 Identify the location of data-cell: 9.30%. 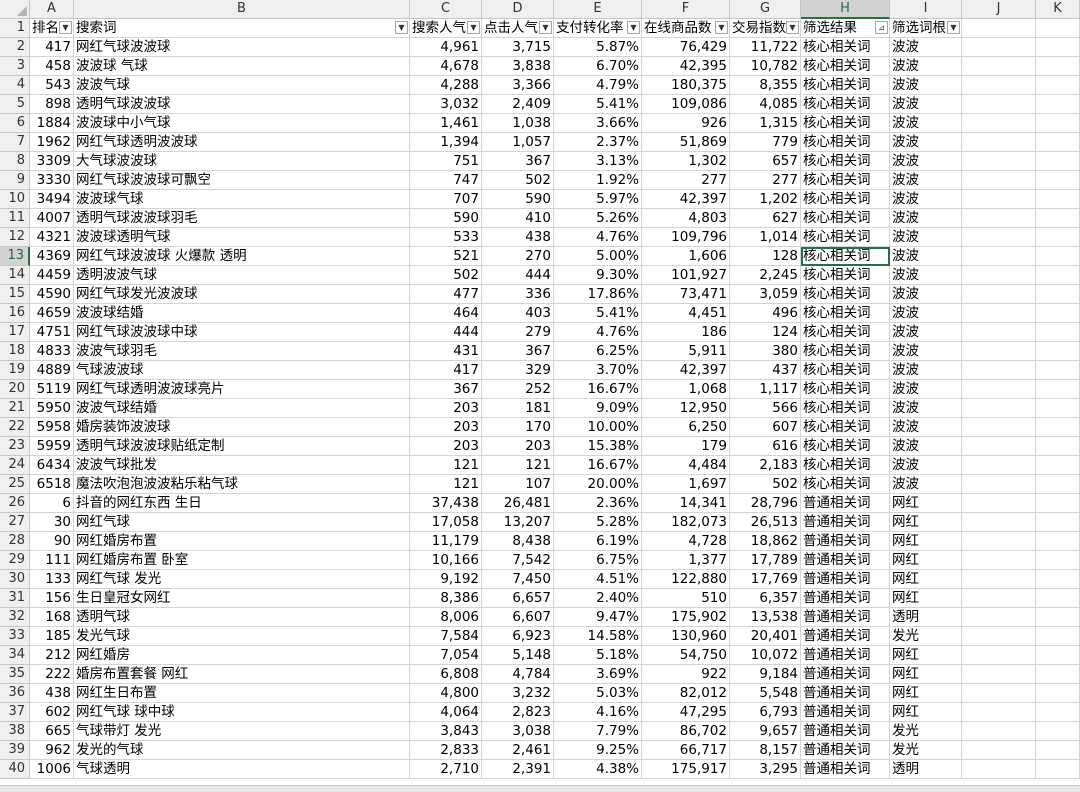
(598, 275).